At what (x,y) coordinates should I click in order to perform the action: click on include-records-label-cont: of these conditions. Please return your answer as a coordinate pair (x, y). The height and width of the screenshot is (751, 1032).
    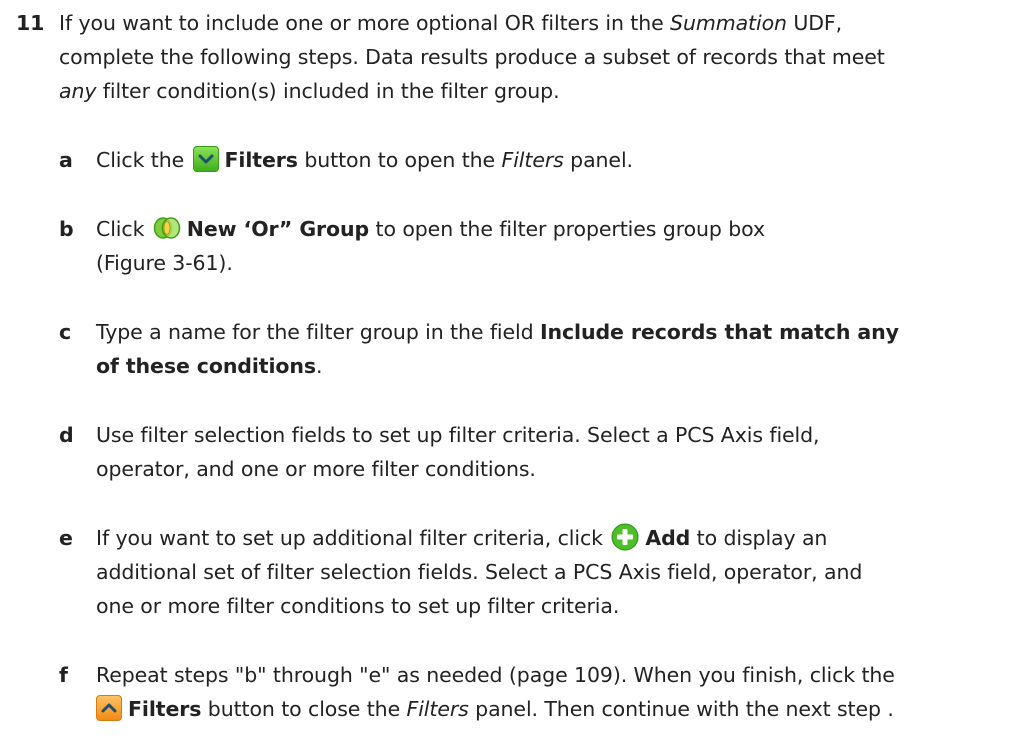
    Looking at the image, I should click on (206, 366).